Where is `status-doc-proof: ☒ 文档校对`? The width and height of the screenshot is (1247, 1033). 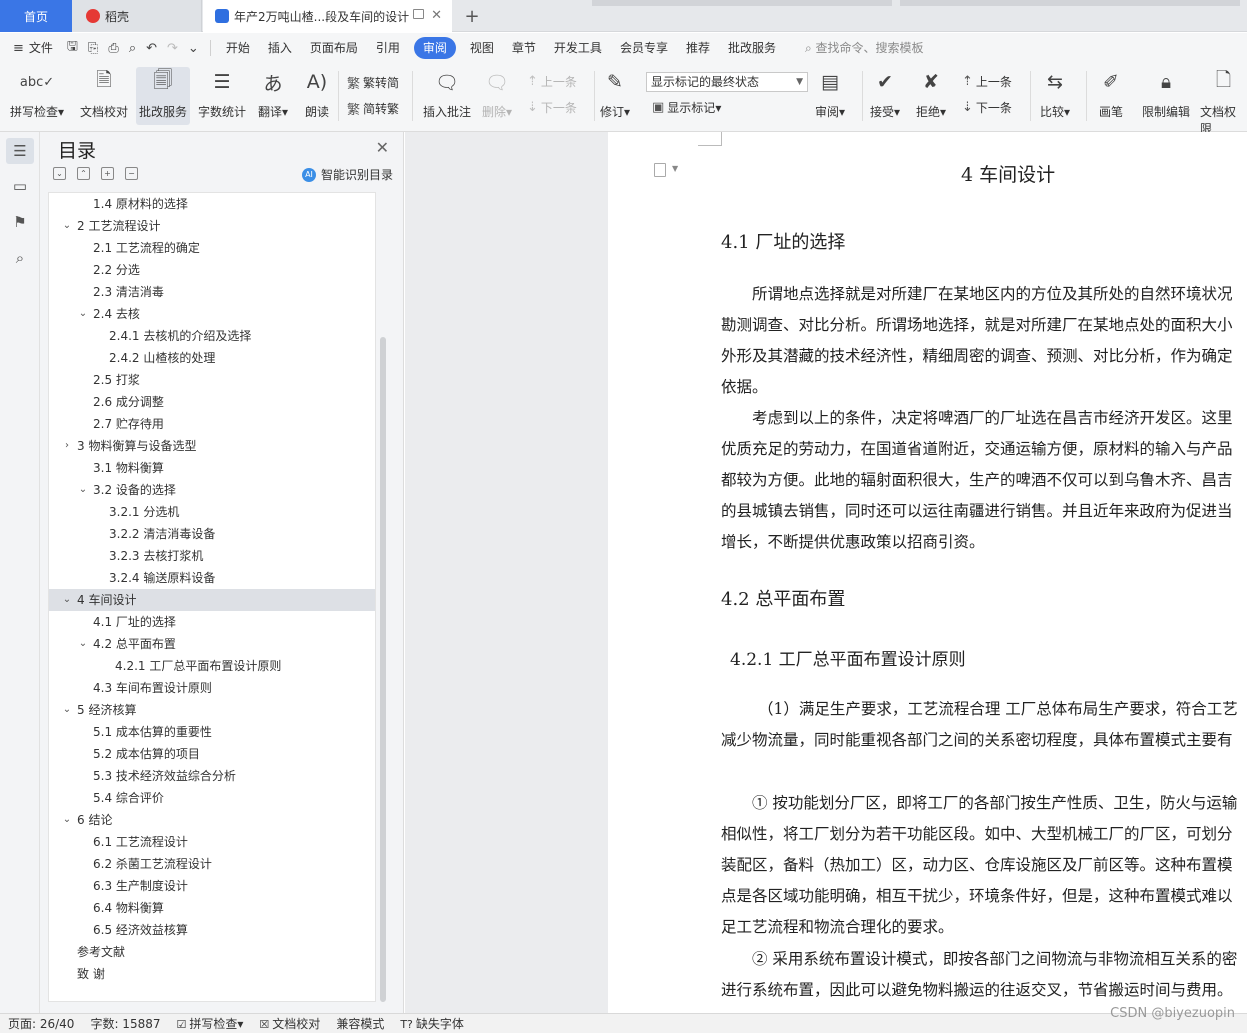
status-doc-proof: ☒ 文档校对 is located at coordinates (289, 1023).